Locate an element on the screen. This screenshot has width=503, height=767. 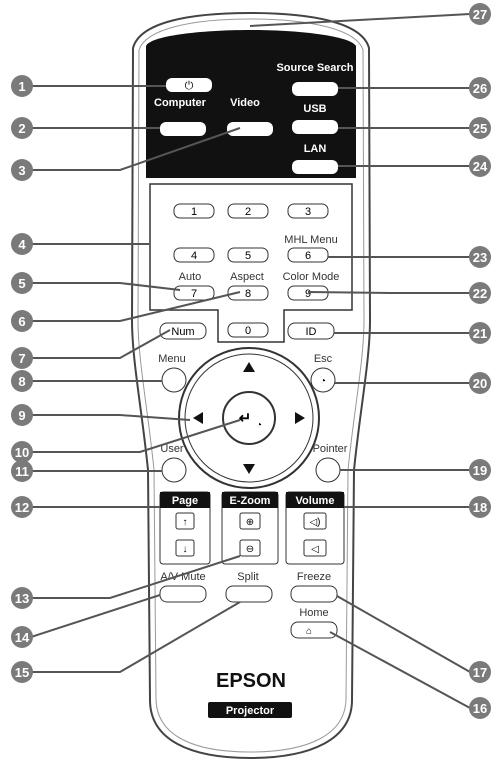
callout-1-label: 1 is located at coordinates (21, 86).